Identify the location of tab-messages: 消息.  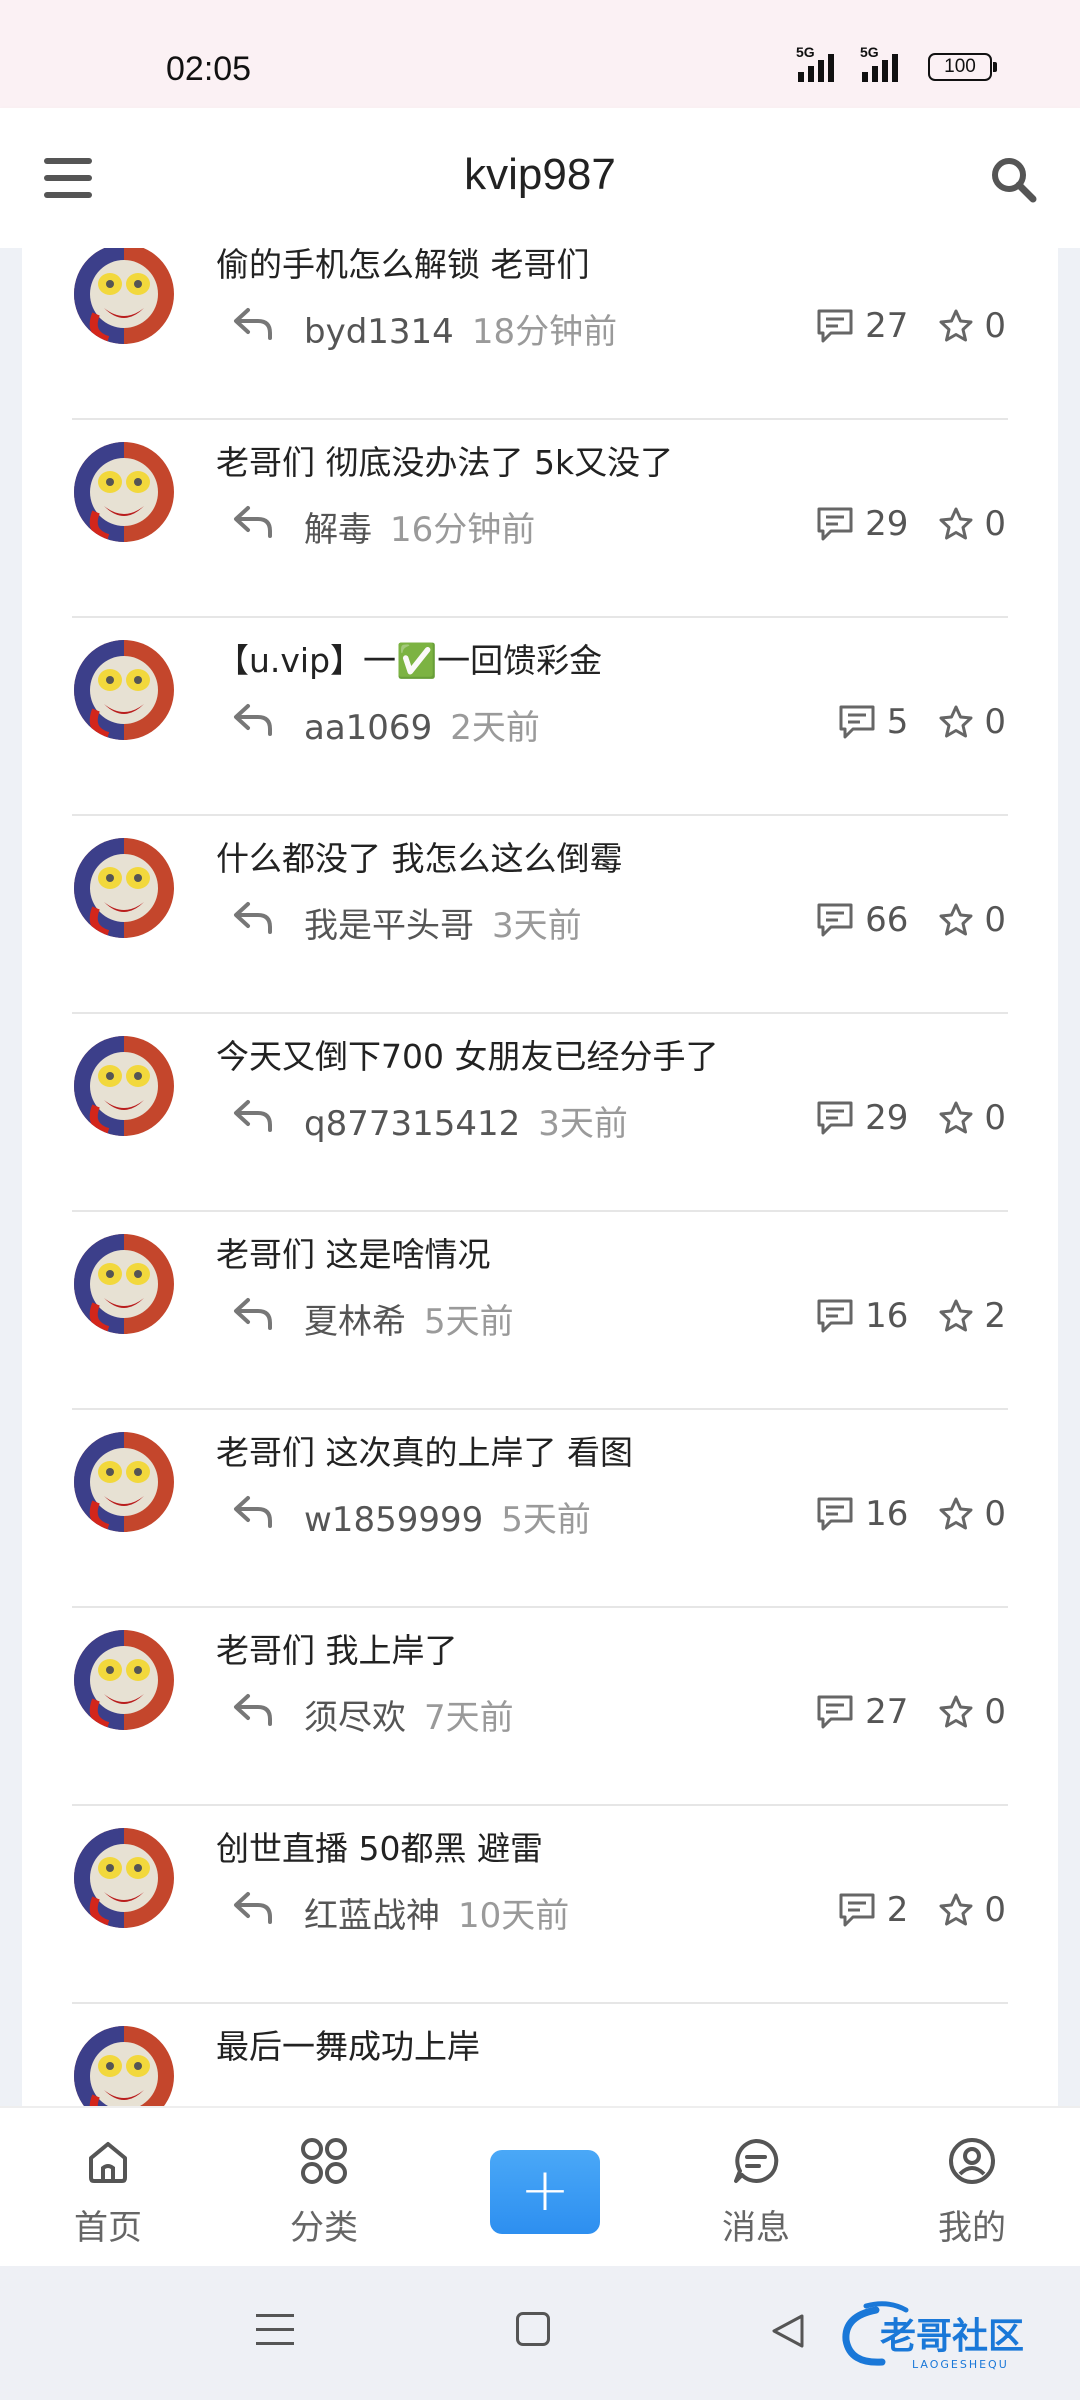
(756, 2187).